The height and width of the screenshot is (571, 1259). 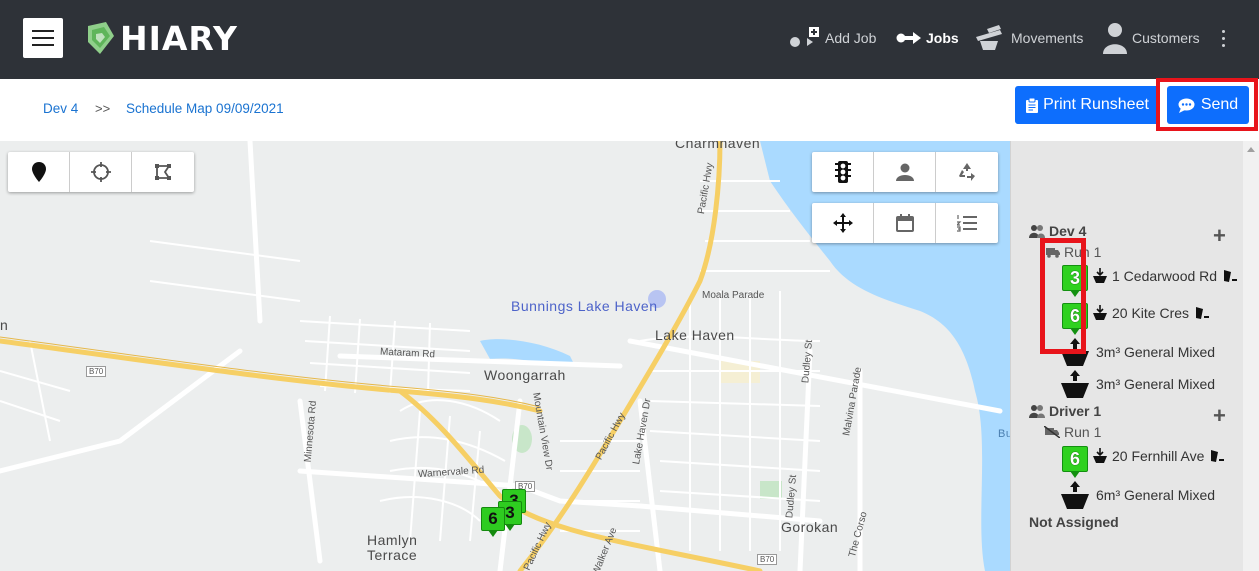 I want to click on map-filter-toolbar, so click(x=905, y=172).